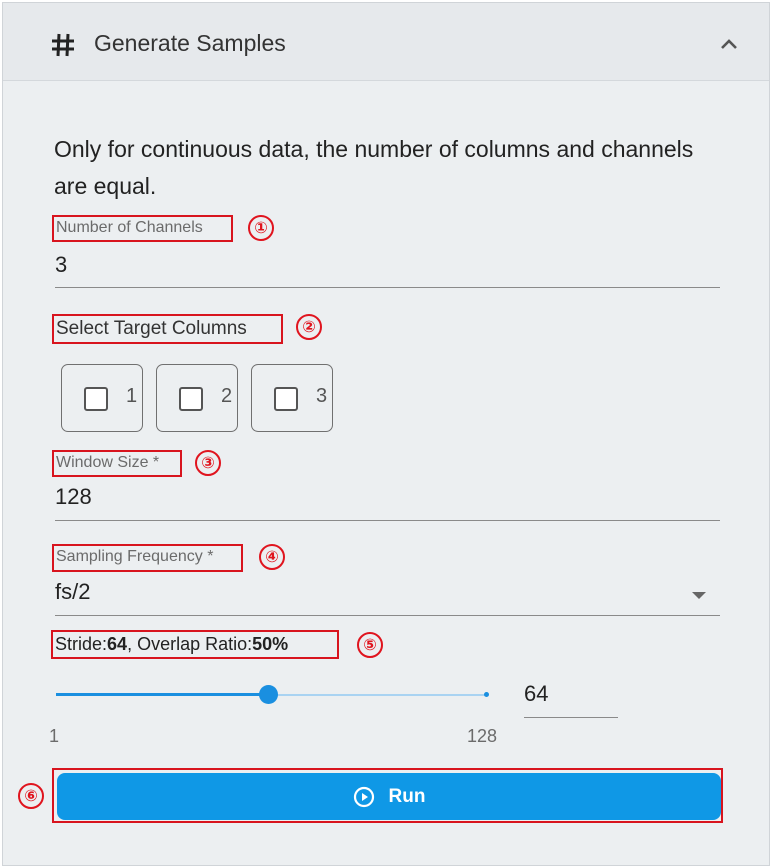 Image resolution: width=772 pixels, height=866 pixels. Describe the element at coordinates (191, 399) in the screenshot. I see `column-2-checkbox` at that location.